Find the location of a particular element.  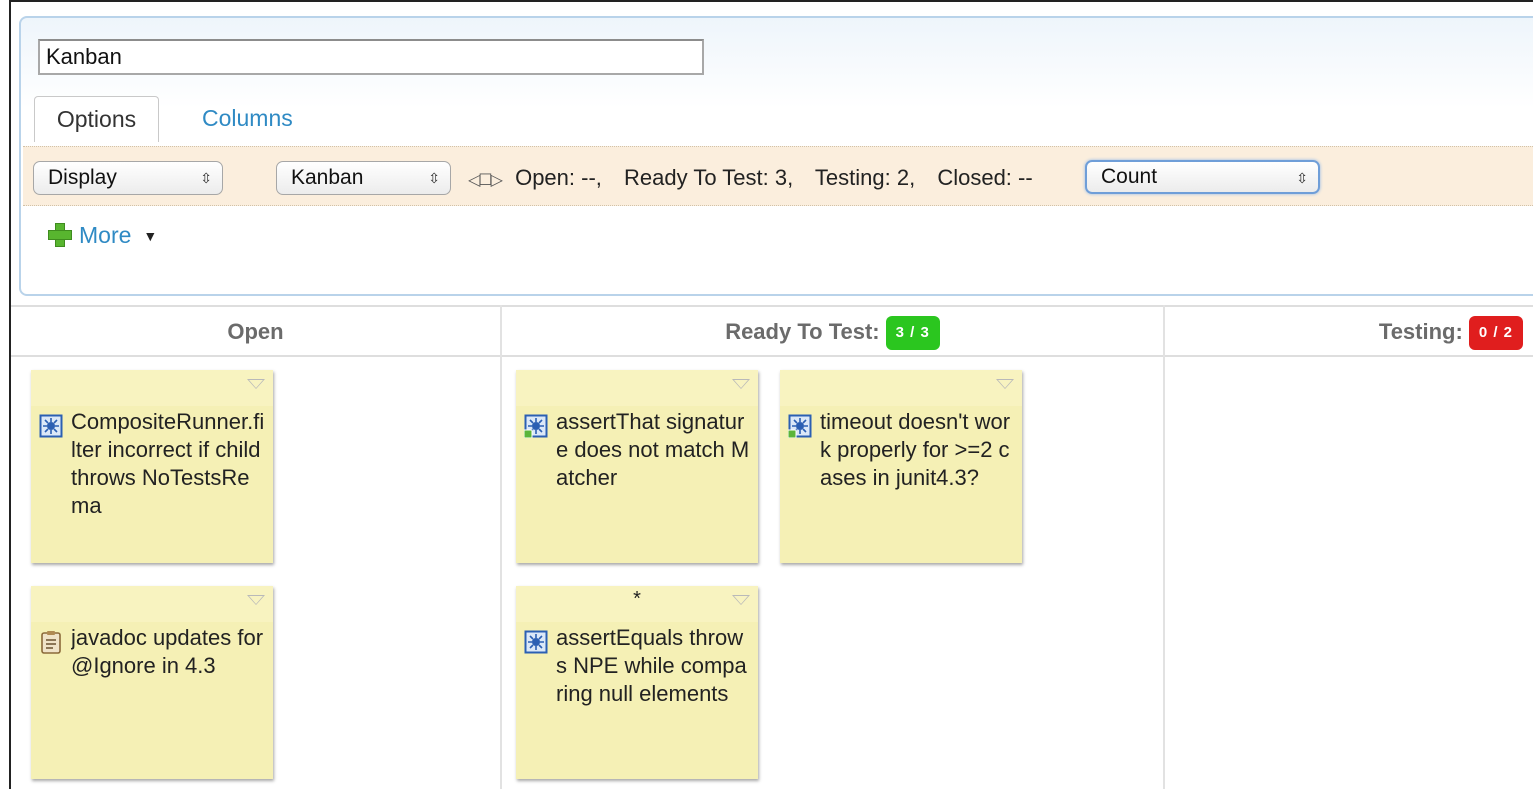

caret-down-icon: ▼ is located at coordinates (150, 236).